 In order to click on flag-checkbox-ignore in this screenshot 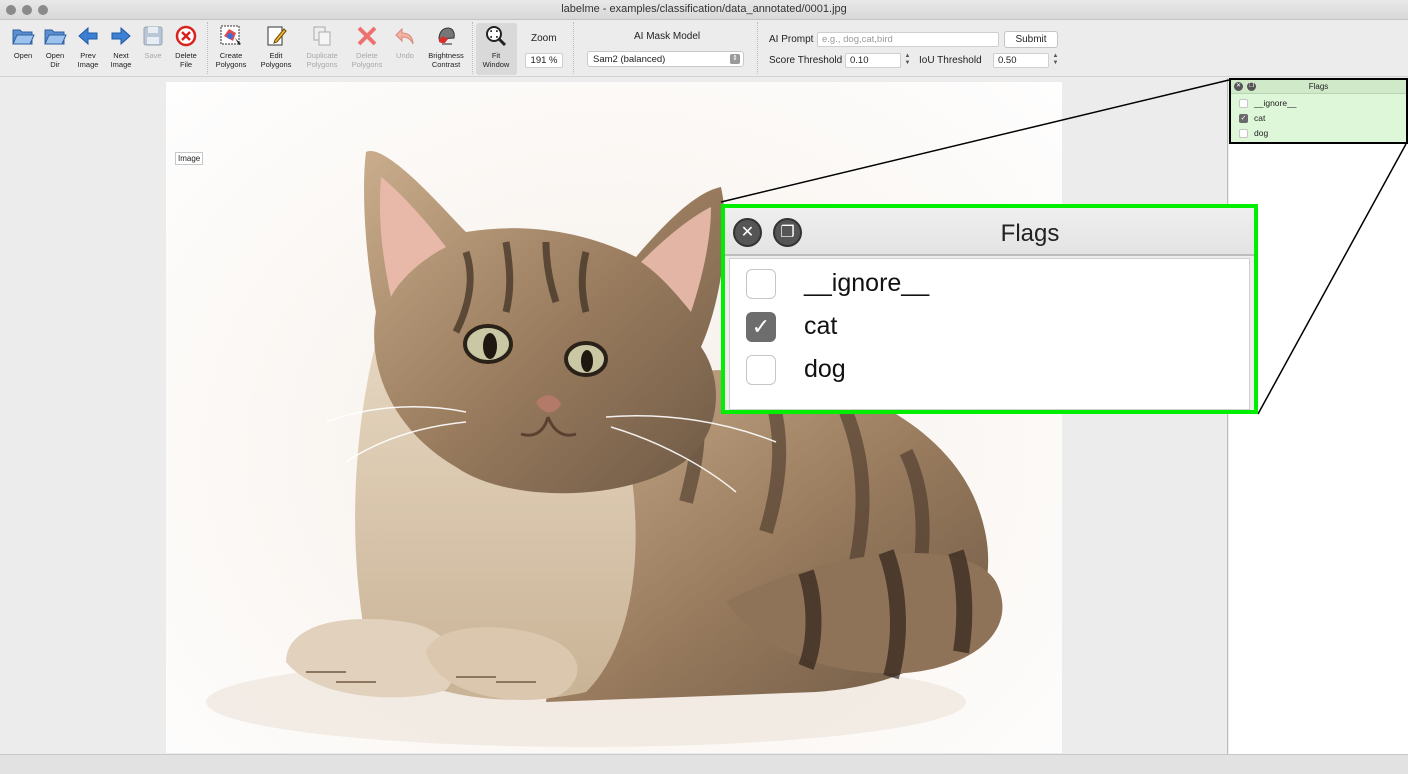, I will do `click(761, 284)`.